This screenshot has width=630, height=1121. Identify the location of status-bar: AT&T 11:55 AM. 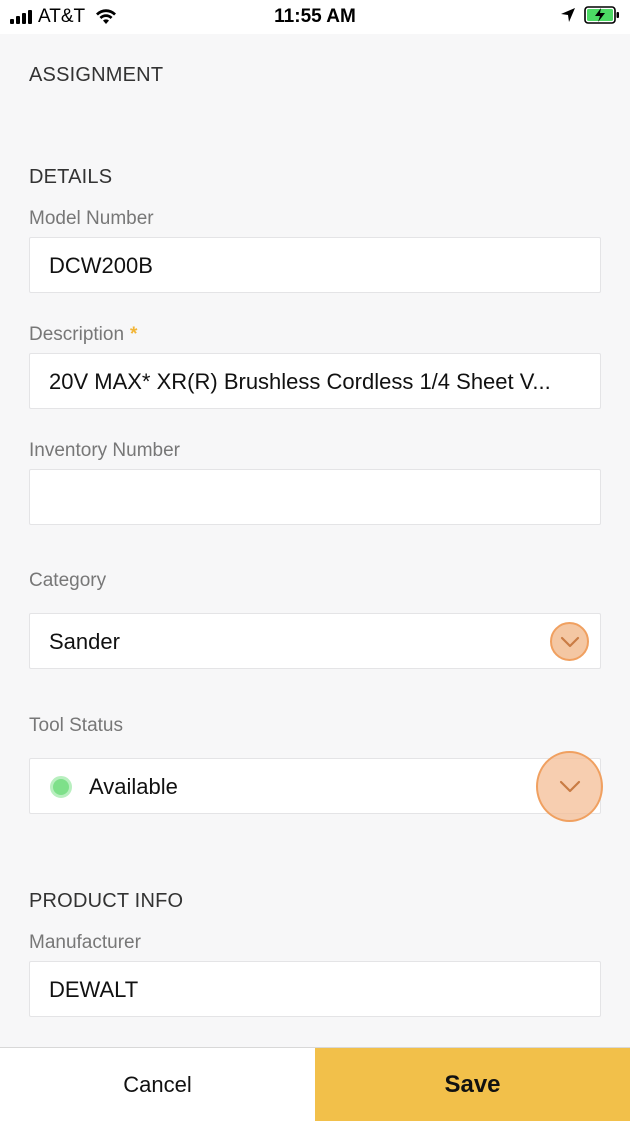
(315, 17).